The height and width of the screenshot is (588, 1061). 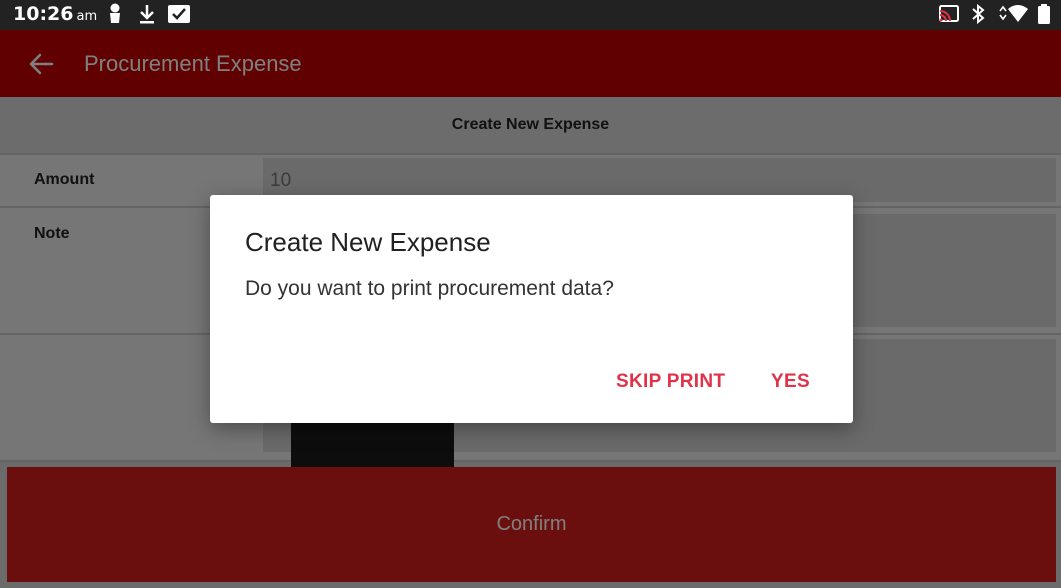 I want to click on wifi-icon, so click(x=1013, y=13).